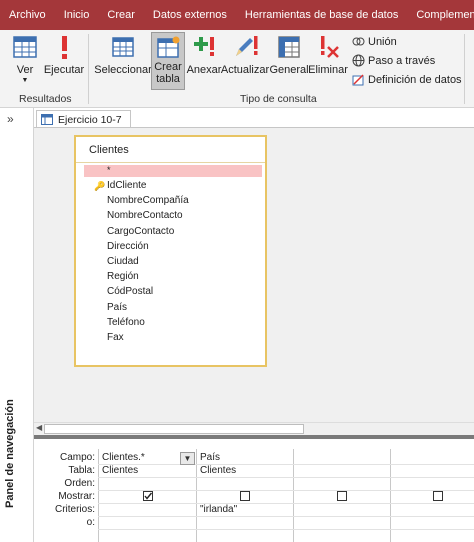 The width and height of the screenshot is (474, 542). I want to click on expand-chevron-icon: », so click(10, 119).